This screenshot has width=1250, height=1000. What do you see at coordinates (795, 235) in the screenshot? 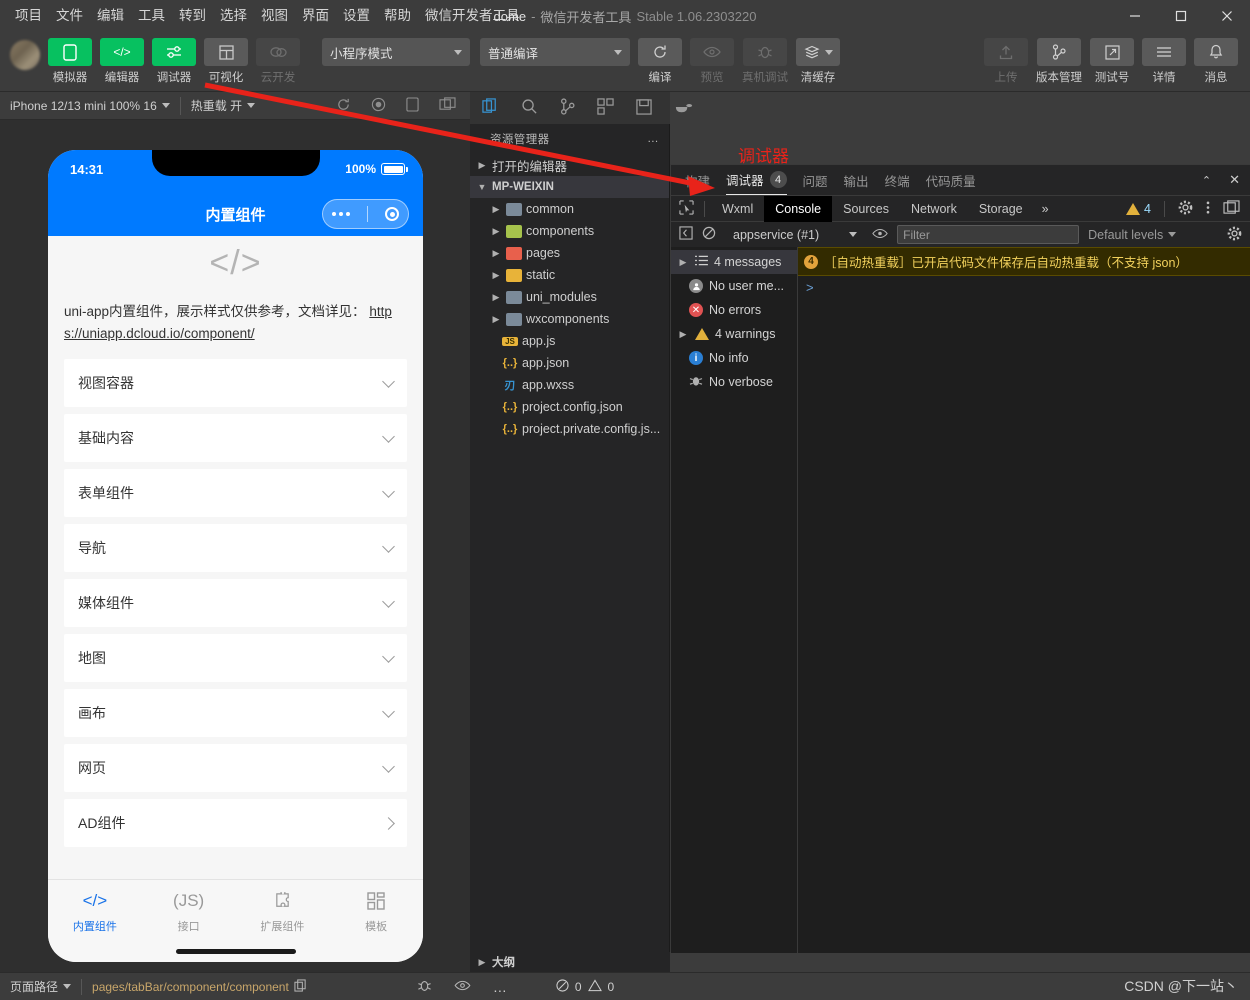
I see `console-context-select: appservice (#1)` at bounding box center [795, 235].